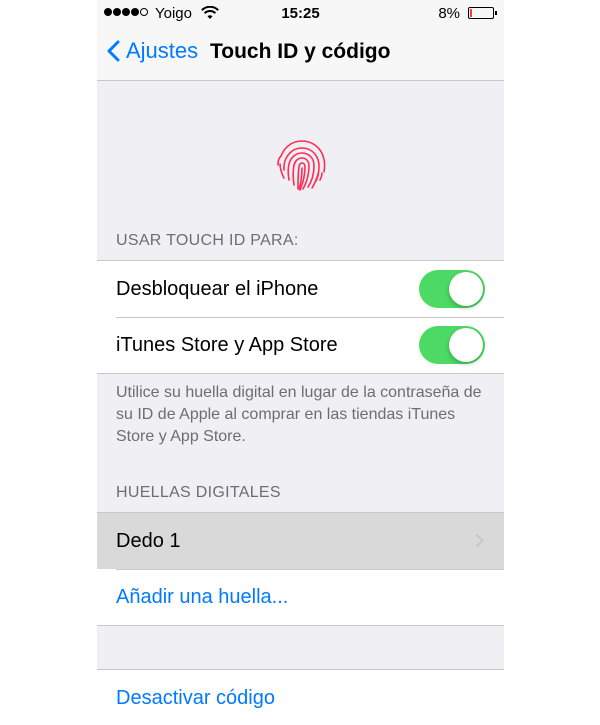 This screenshot has height=725, width=600. I want to click on page-title: Touch ID y código, so click(300, 51).